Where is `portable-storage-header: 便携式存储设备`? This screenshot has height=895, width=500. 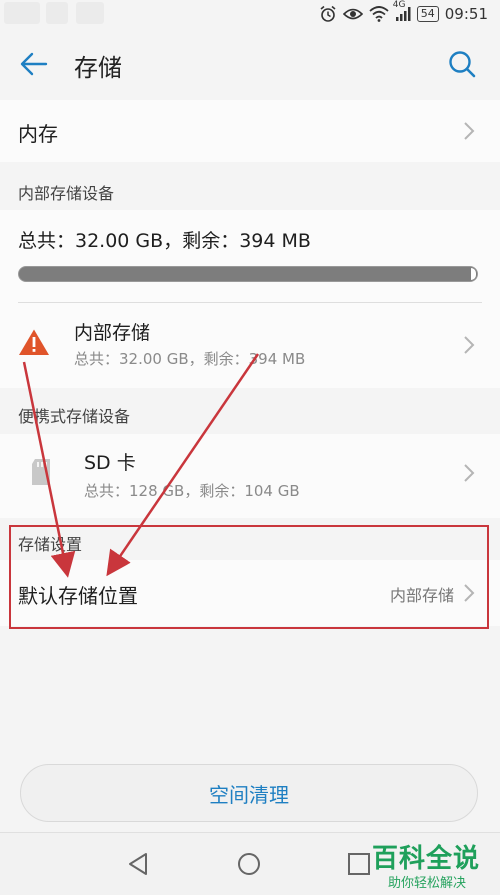 portable-storage-header: 便携式存储设备 is located at coordinates (250, 411).